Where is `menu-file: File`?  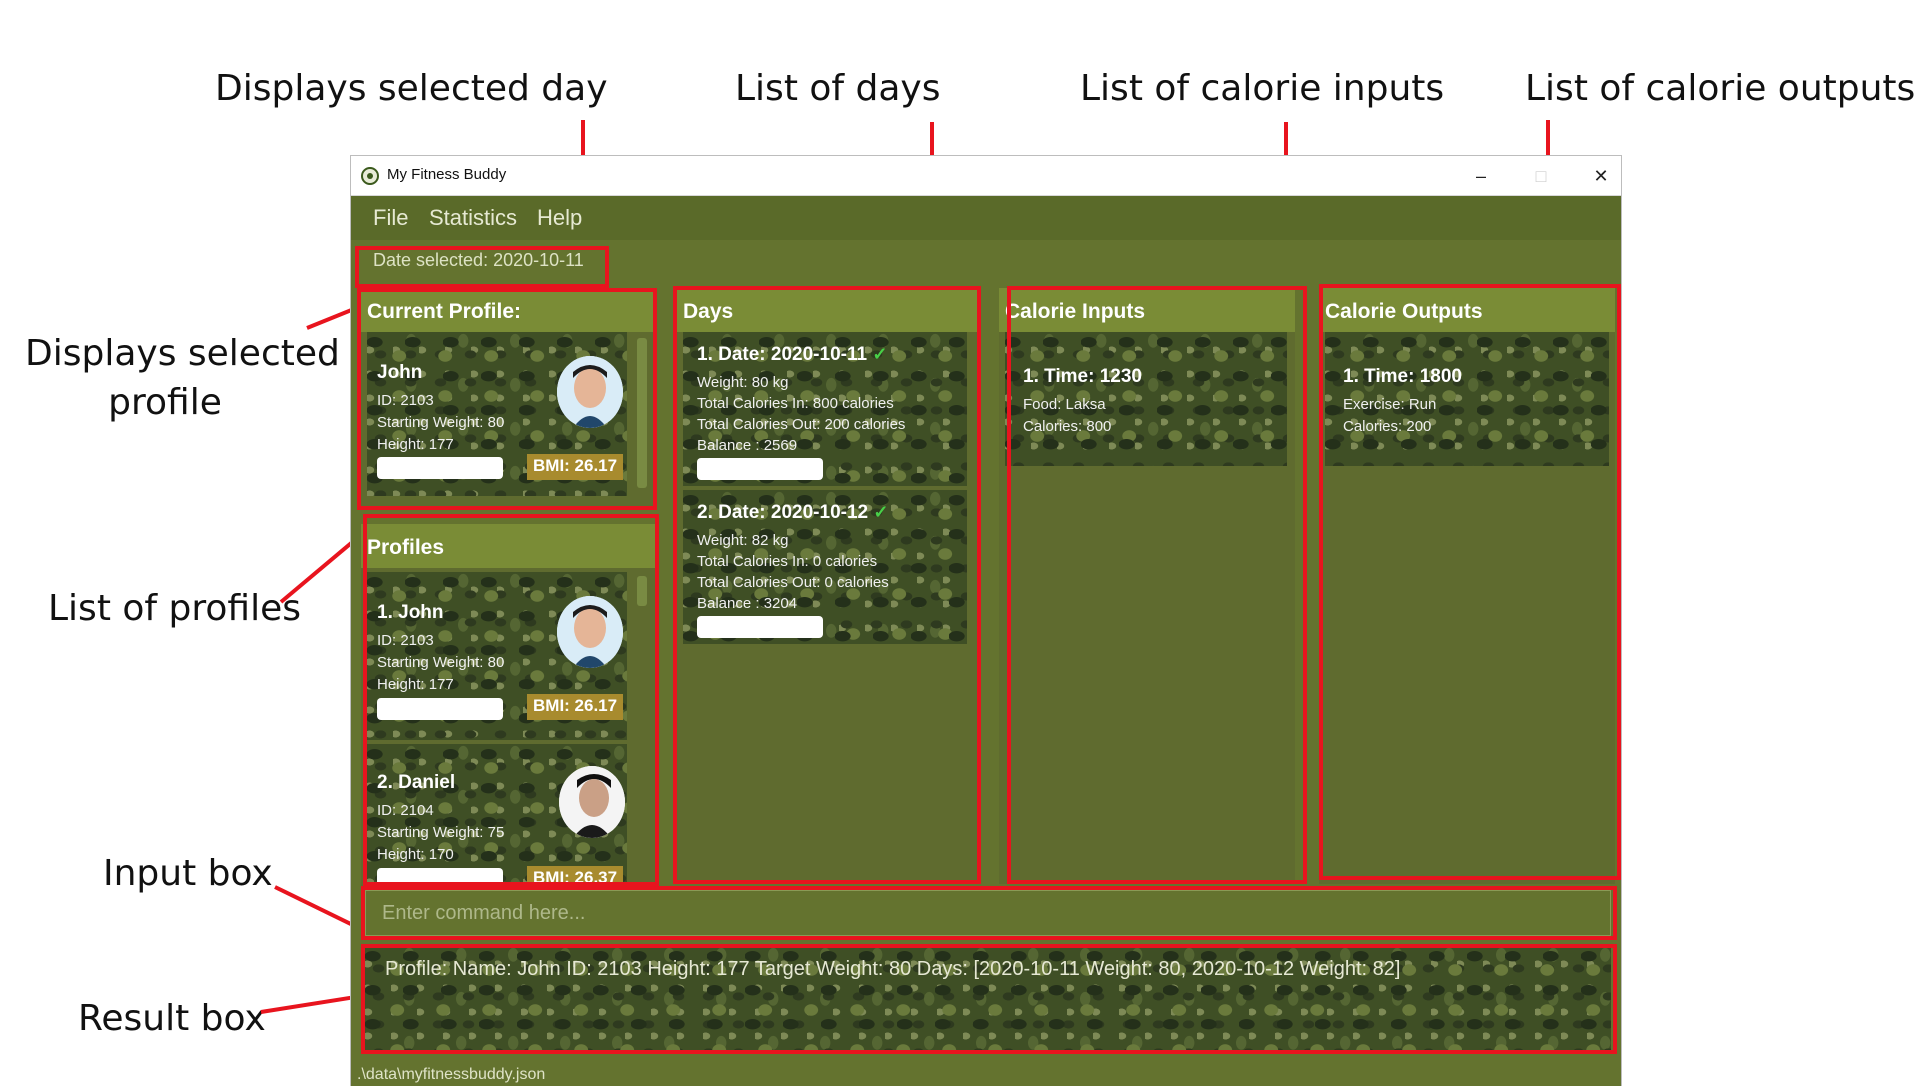
menu-file: File is located at coordinates (390, 218).